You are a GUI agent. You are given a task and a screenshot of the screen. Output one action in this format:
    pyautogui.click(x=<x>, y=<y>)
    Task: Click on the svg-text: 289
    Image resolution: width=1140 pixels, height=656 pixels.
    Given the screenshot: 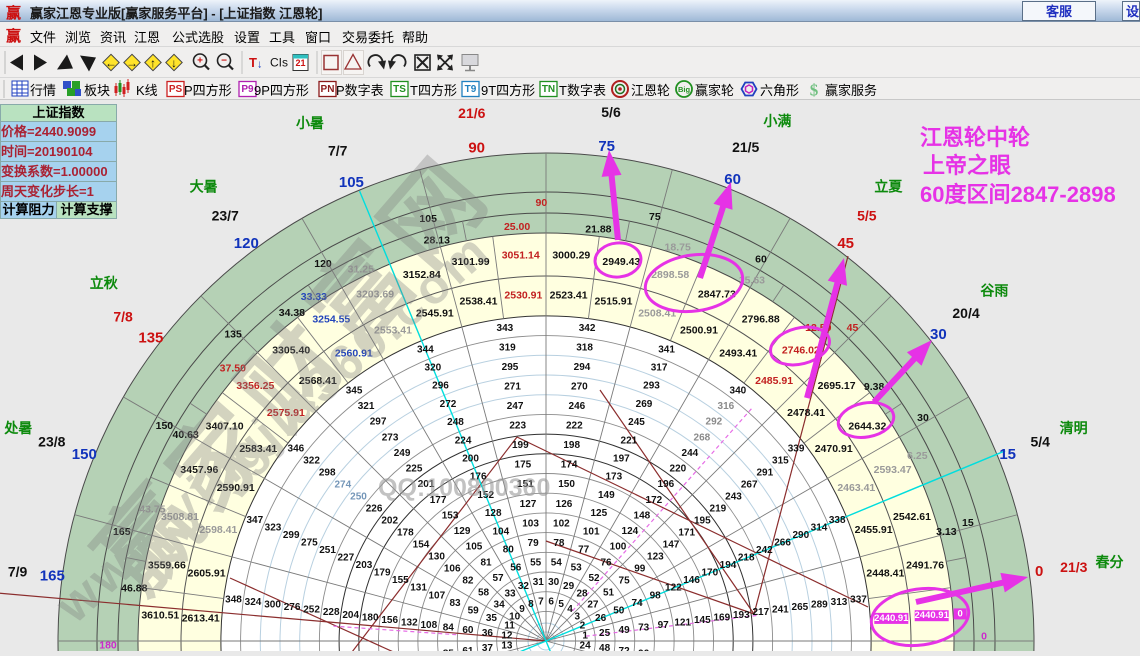 What is the action you would take?
    pyautogui.click(x=819, y=605)
    